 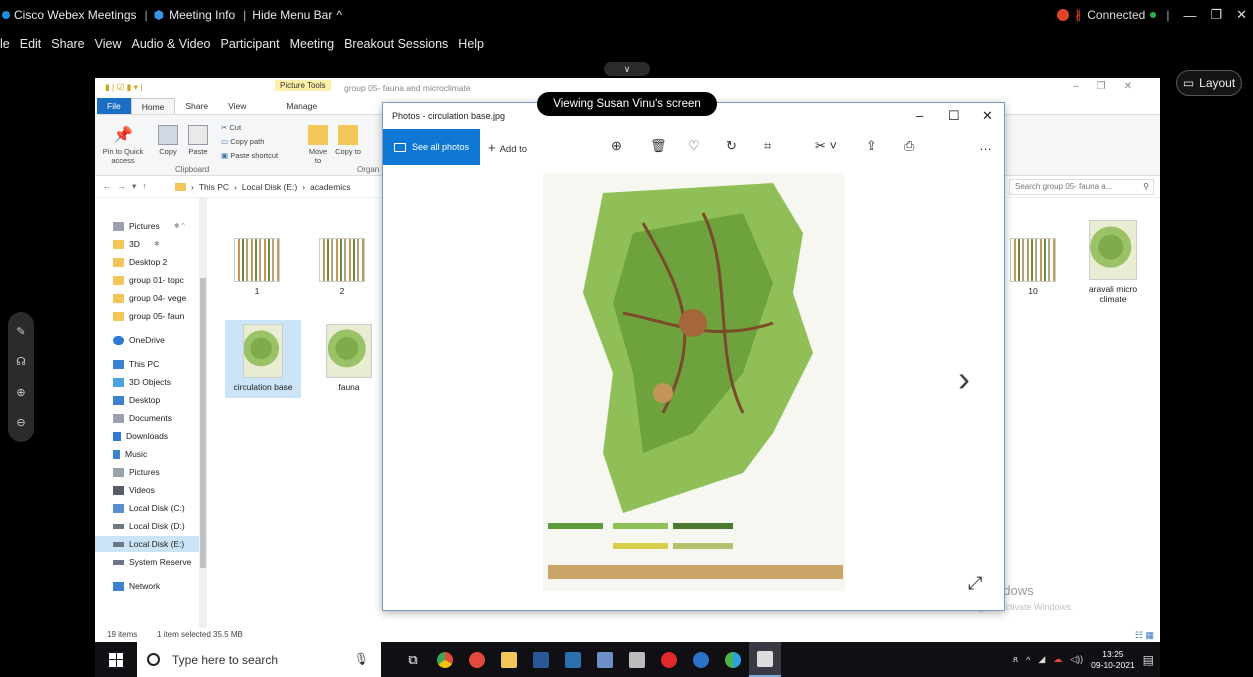 What do you see at coordinates (256, 127) in the screenshot?
I see `cut-button: ✂ Cut` at bounding box center [256, 127].